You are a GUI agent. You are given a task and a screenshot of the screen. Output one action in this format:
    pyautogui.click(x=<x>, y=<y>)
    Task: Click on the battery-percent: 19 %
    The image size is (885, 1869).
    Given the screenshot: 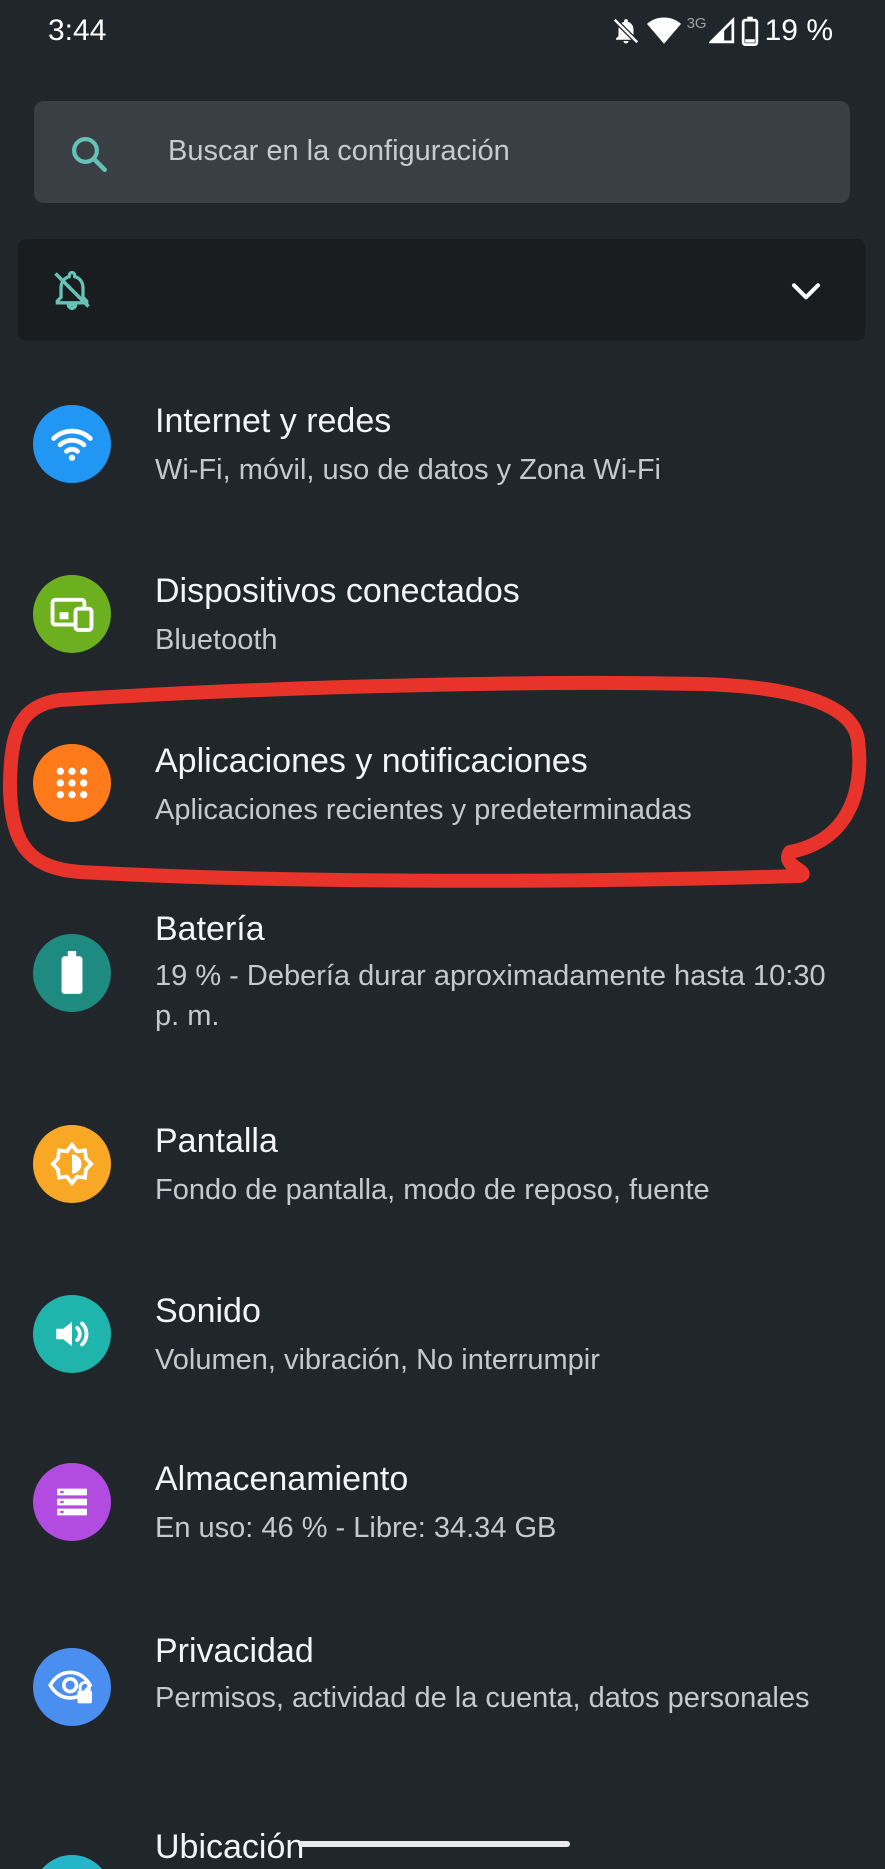 What is the action you would take?
    pyautogui.click(x=798, y=30)
    